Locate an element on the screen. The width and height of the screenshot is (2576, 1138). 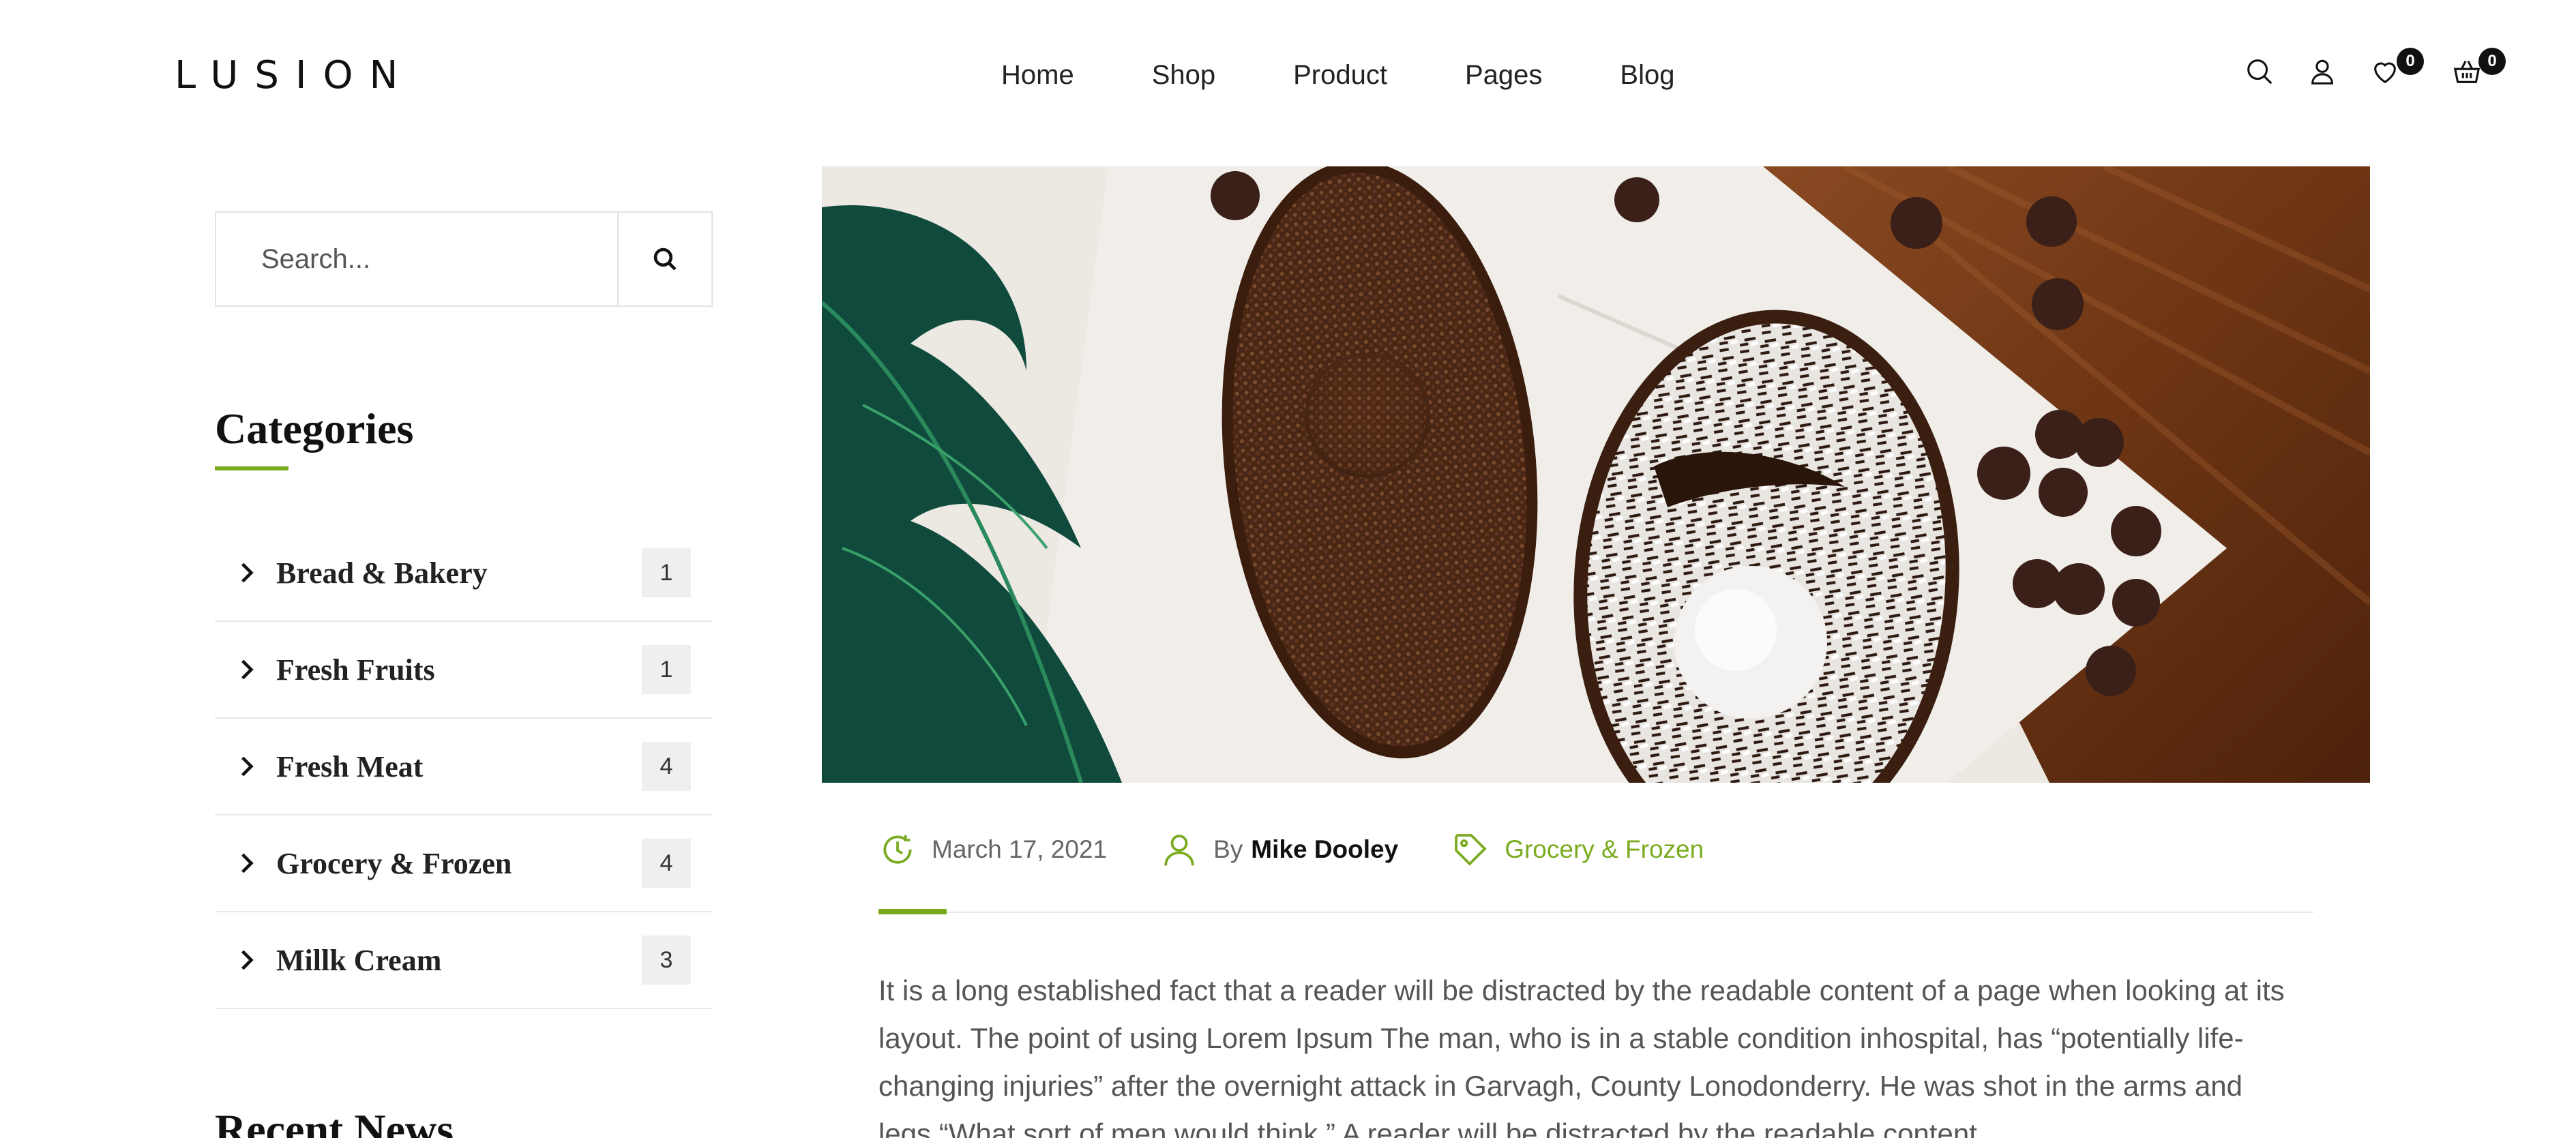
account-button is located at coordinates (2325, 74).